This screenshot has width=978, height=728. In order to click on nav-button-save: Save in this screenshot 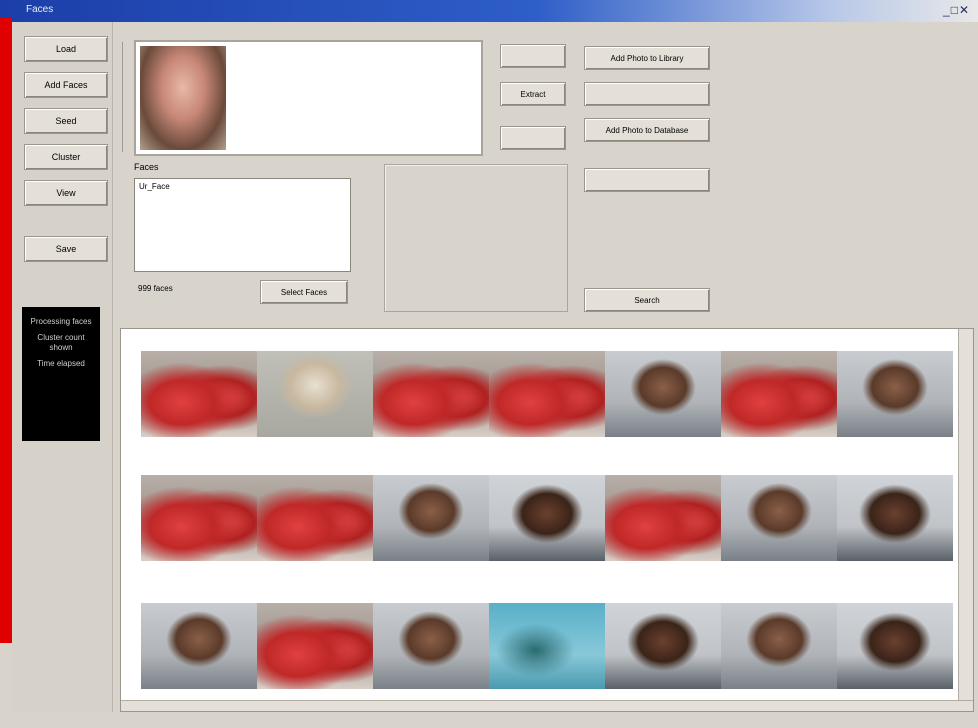, I will do `click(66, 249)`.